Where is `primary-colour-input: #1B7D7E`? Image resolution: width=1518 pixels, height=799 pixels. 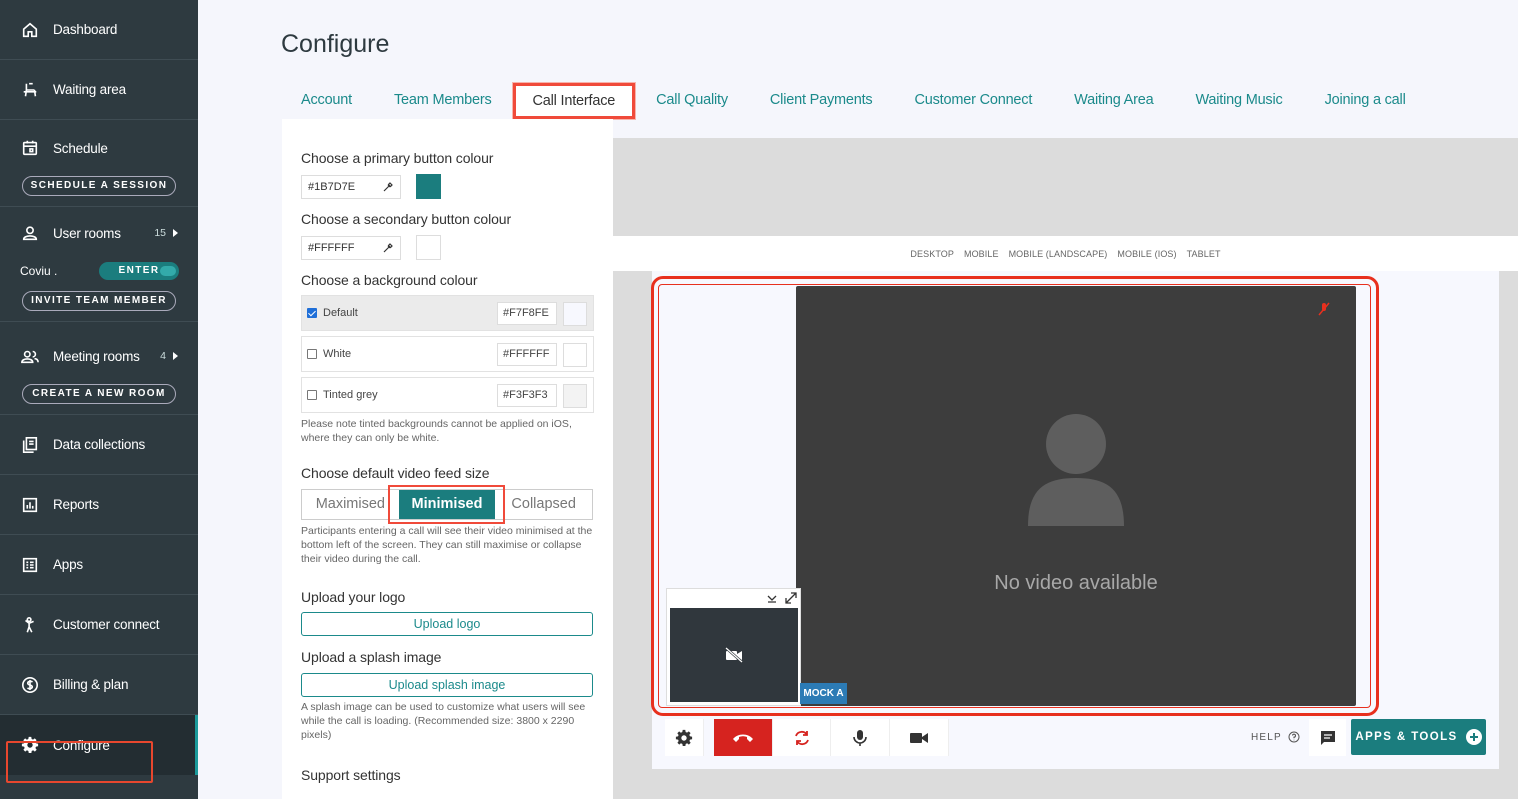
primary-colour-input: #1B7D7E is located at coordinates (351, 186).